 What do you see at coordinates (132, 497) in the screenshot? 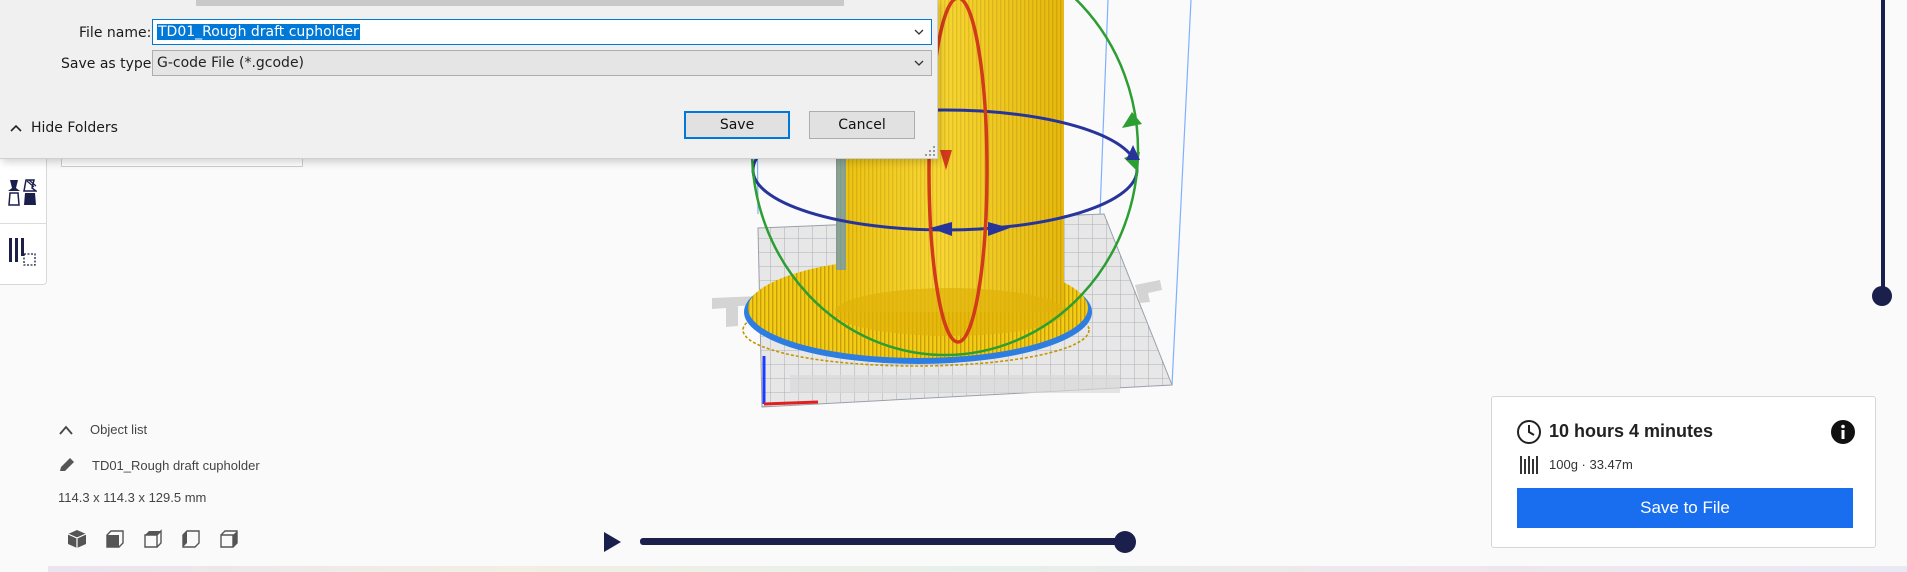
I see `object-dimensions: 114.3 x 114.3 x 129.5 mm` at bounding box center [132, 497].